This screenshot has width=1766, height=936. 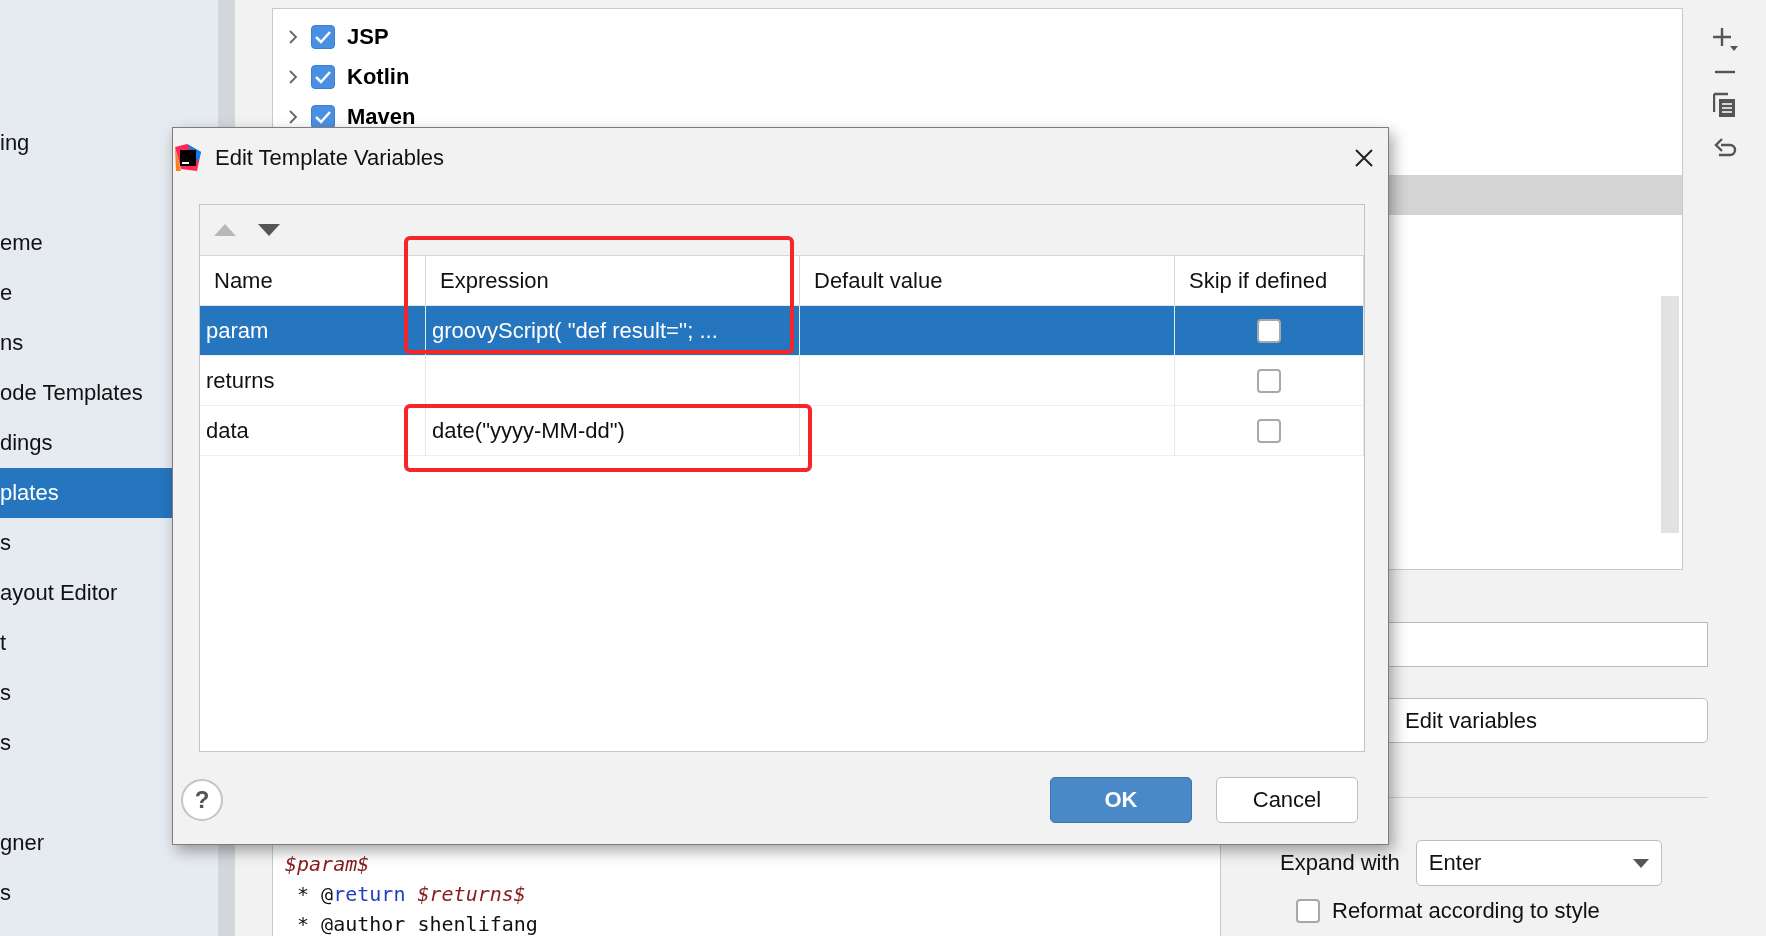 I want to click on reformat-label: Reformat according to style, so click(x=1466, y=911).